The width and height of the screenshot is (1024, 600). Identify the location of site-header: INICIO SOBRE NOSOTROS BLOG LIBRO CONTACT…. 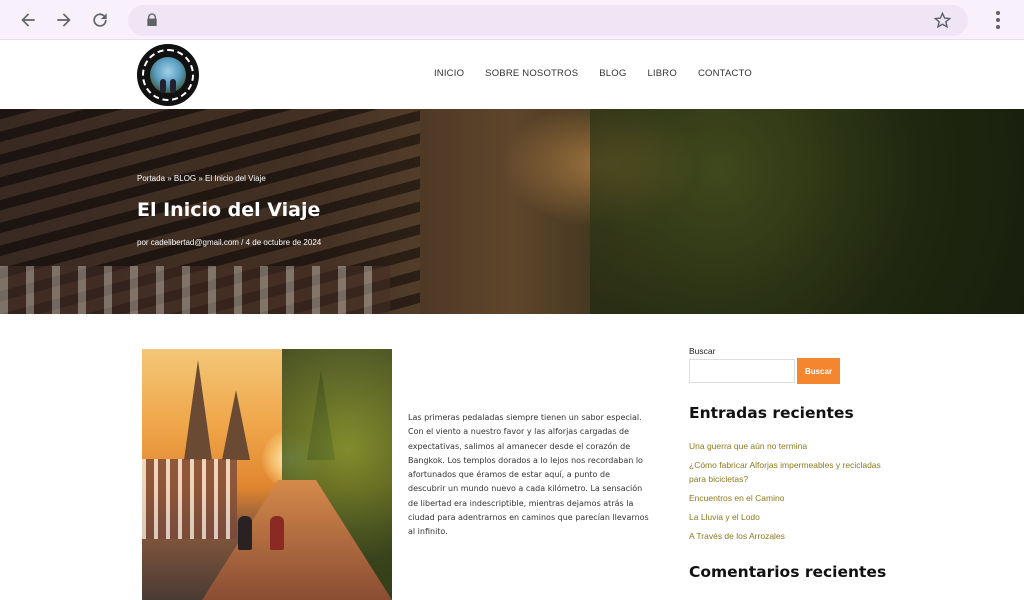
(512, 75).